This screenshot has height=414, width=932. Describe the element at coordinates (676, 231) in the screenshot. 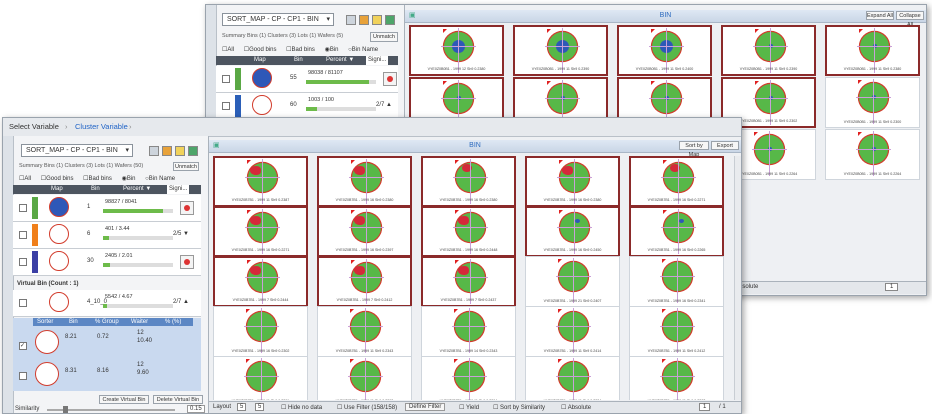

I see `wafer-tile: VYE0Z0B7B1 - 1999 16 Sh9 0.2265` at that location.